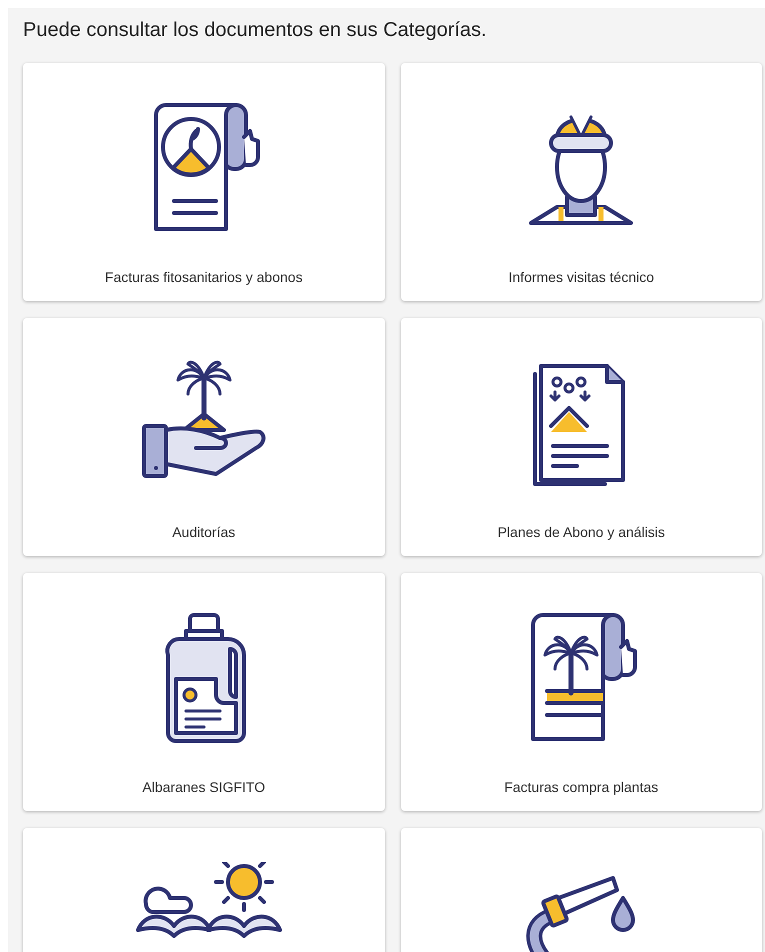 The width and height of the screenshot is (765, 952). Describe the element at coordinates (203, 277) in the screenshot. I see `category-label: Facturas fitosanitarios y abonos` at that location.